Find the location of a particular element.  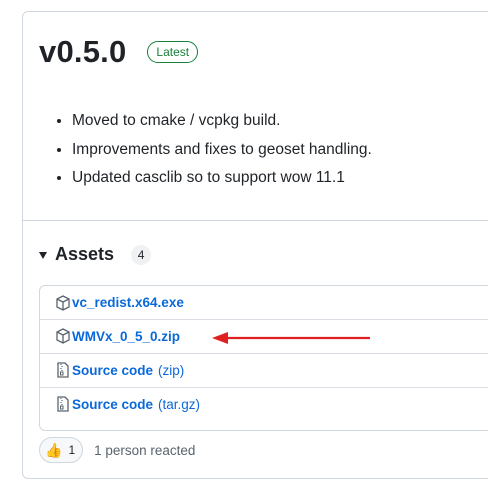

assets-toggle: Assets 4 is located at coordinates (95, 254).